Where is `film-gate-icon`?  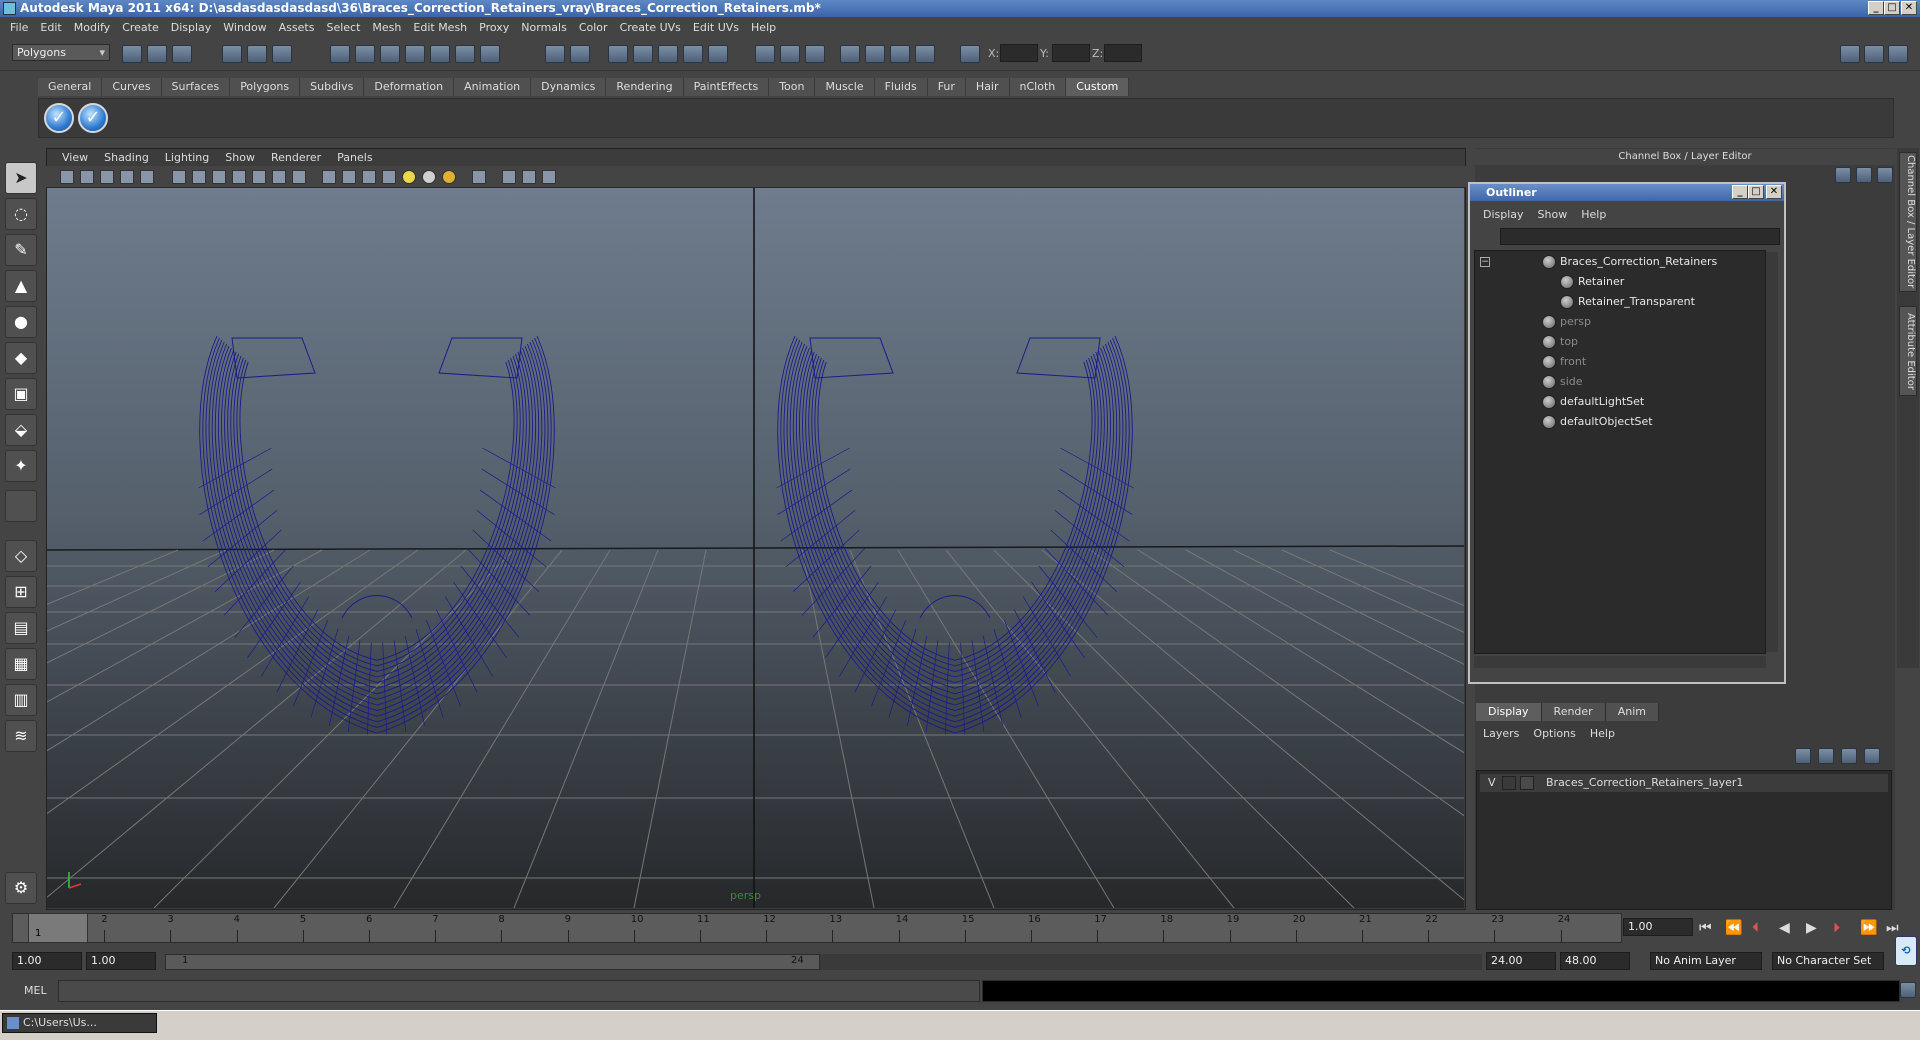
film-gate-icon is located at coordinates (179, 177).